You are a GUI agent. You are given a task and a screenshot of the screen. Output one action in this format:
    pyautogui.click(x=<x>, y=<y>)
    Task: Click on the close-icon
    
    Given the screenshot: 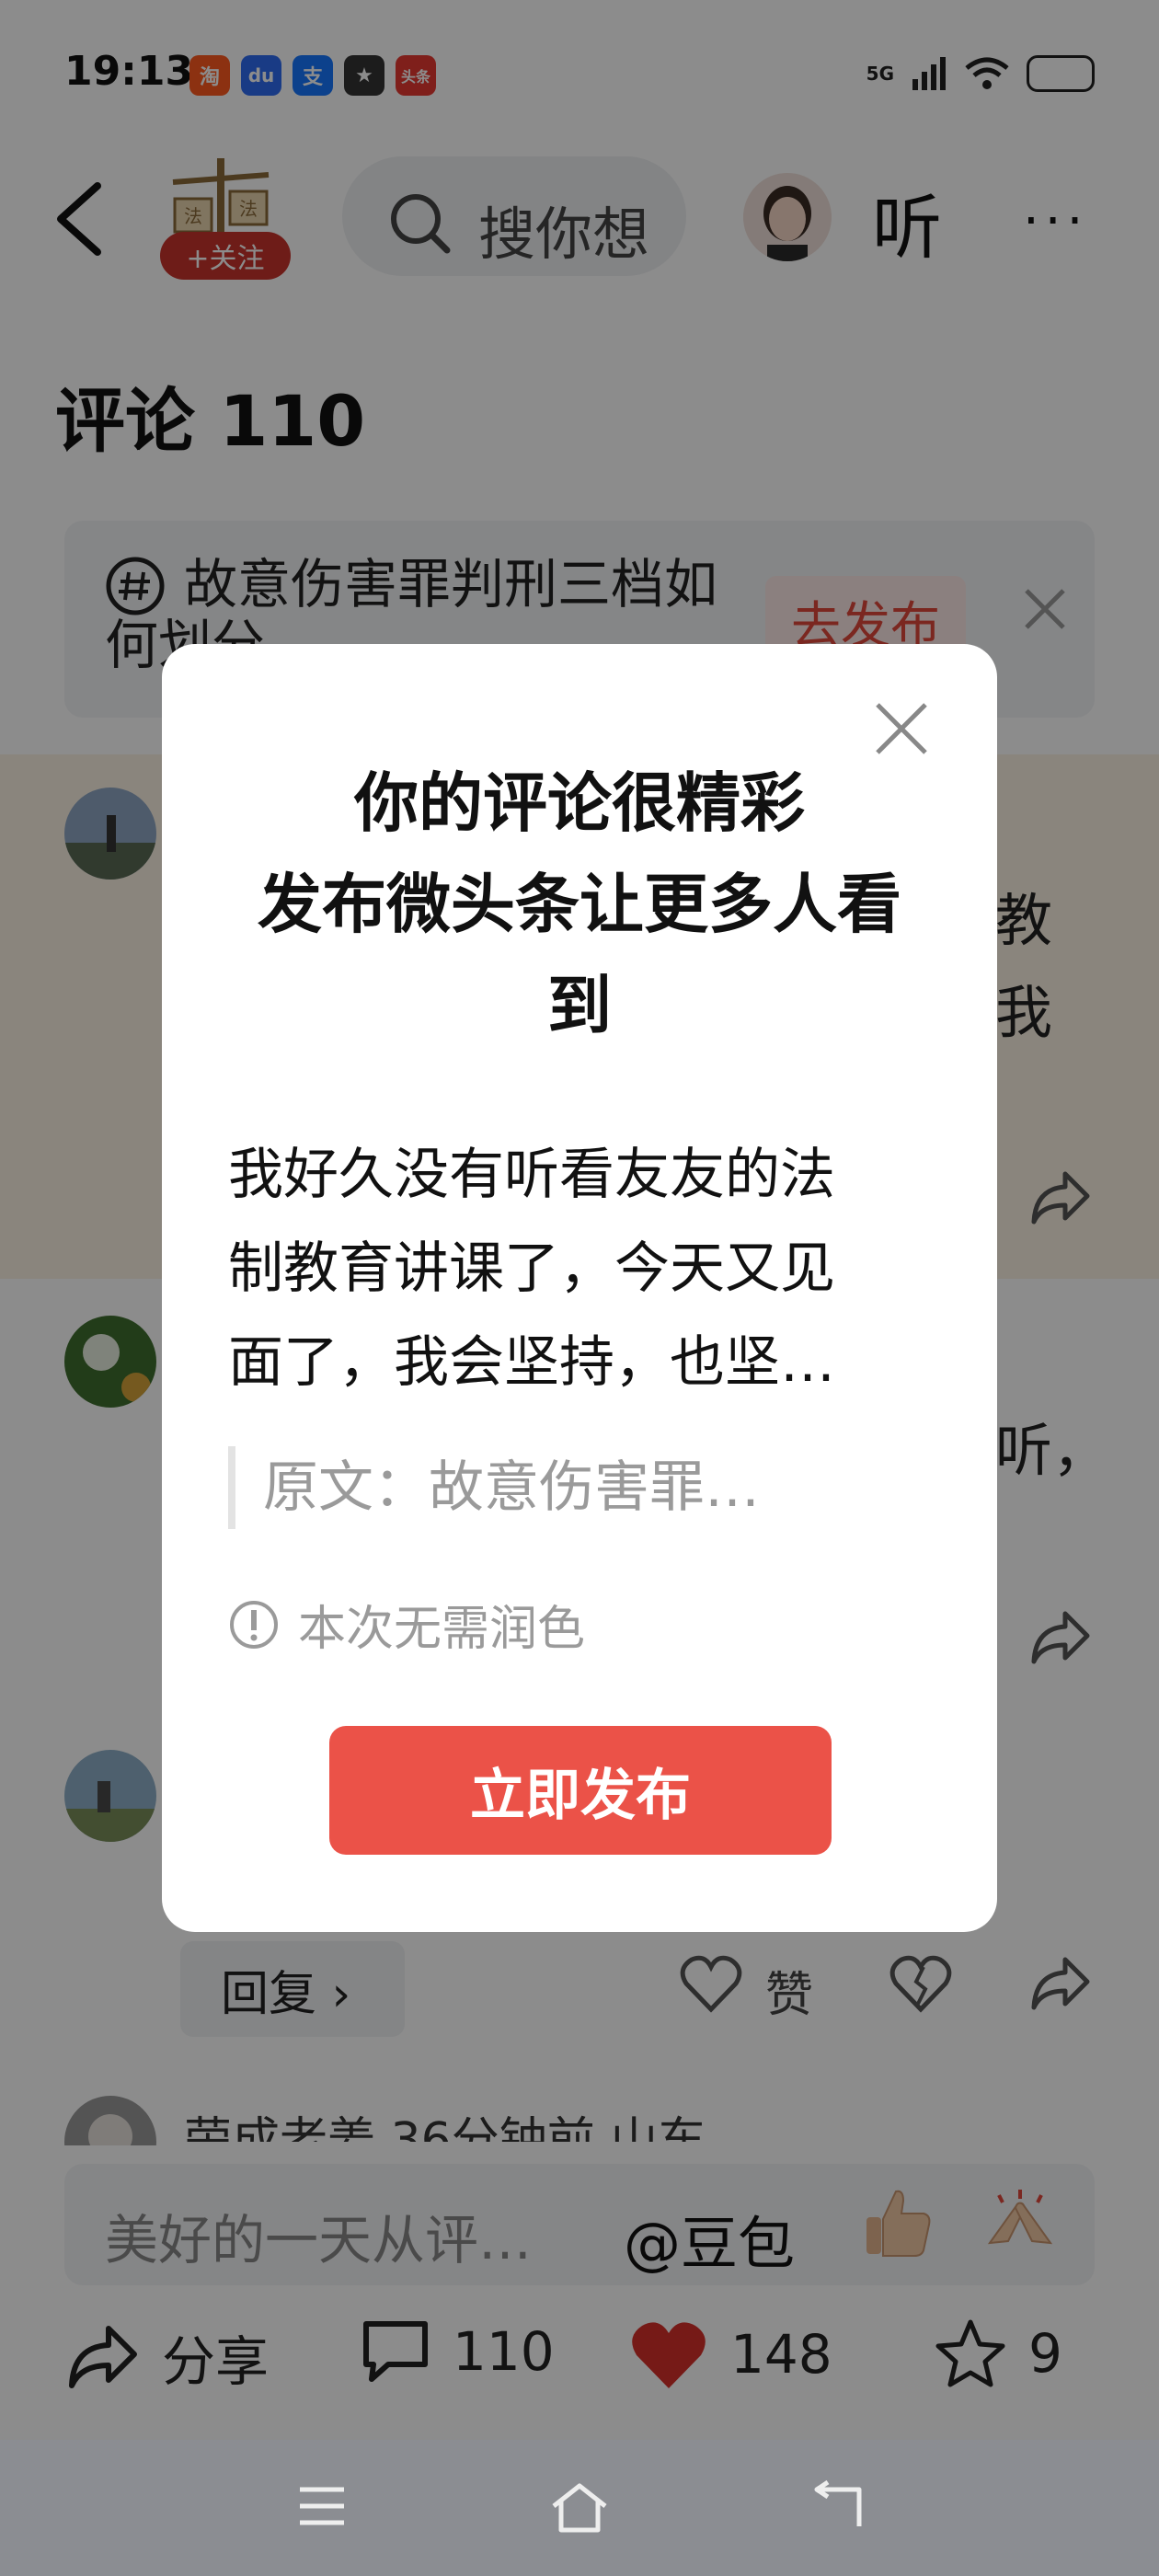 What is the action you would take?
    pyautogui.click(x=901, y=728)
    